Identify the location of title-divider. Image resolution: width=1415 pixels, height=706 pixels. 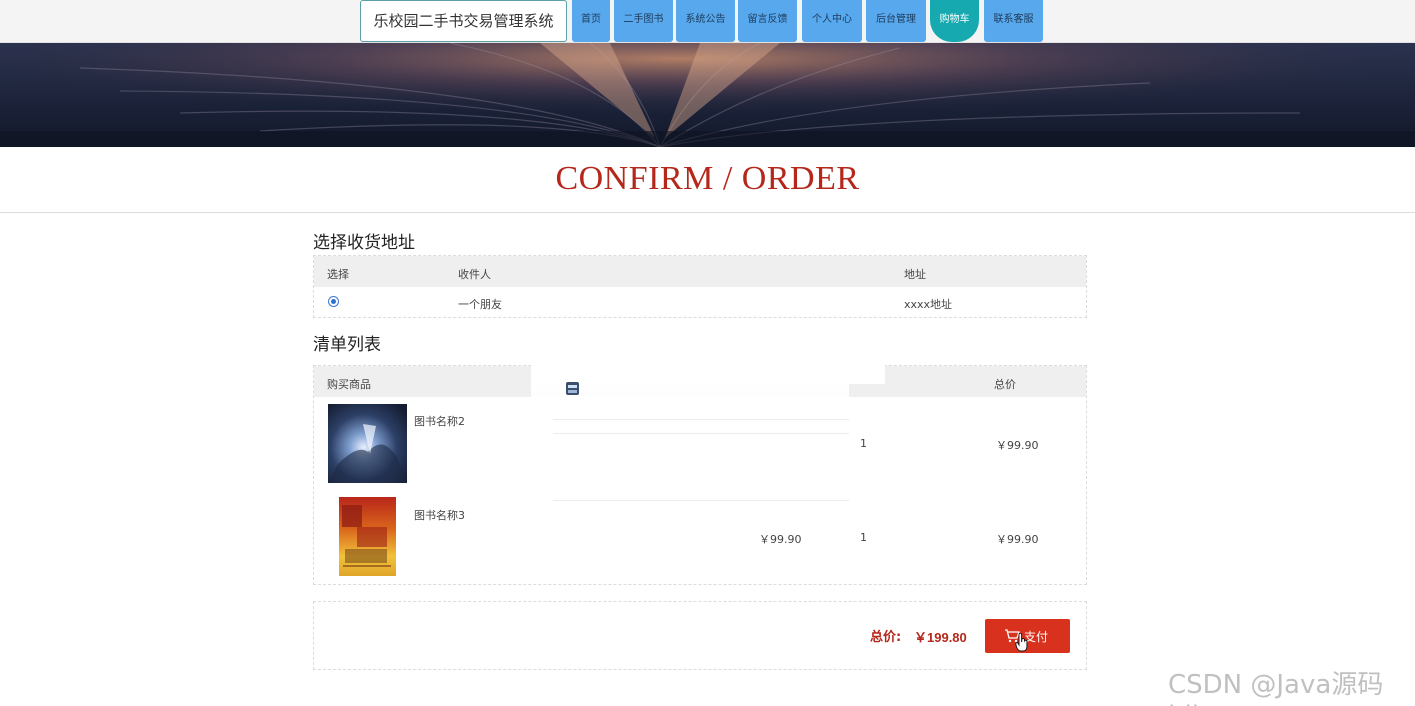
(707, 212).